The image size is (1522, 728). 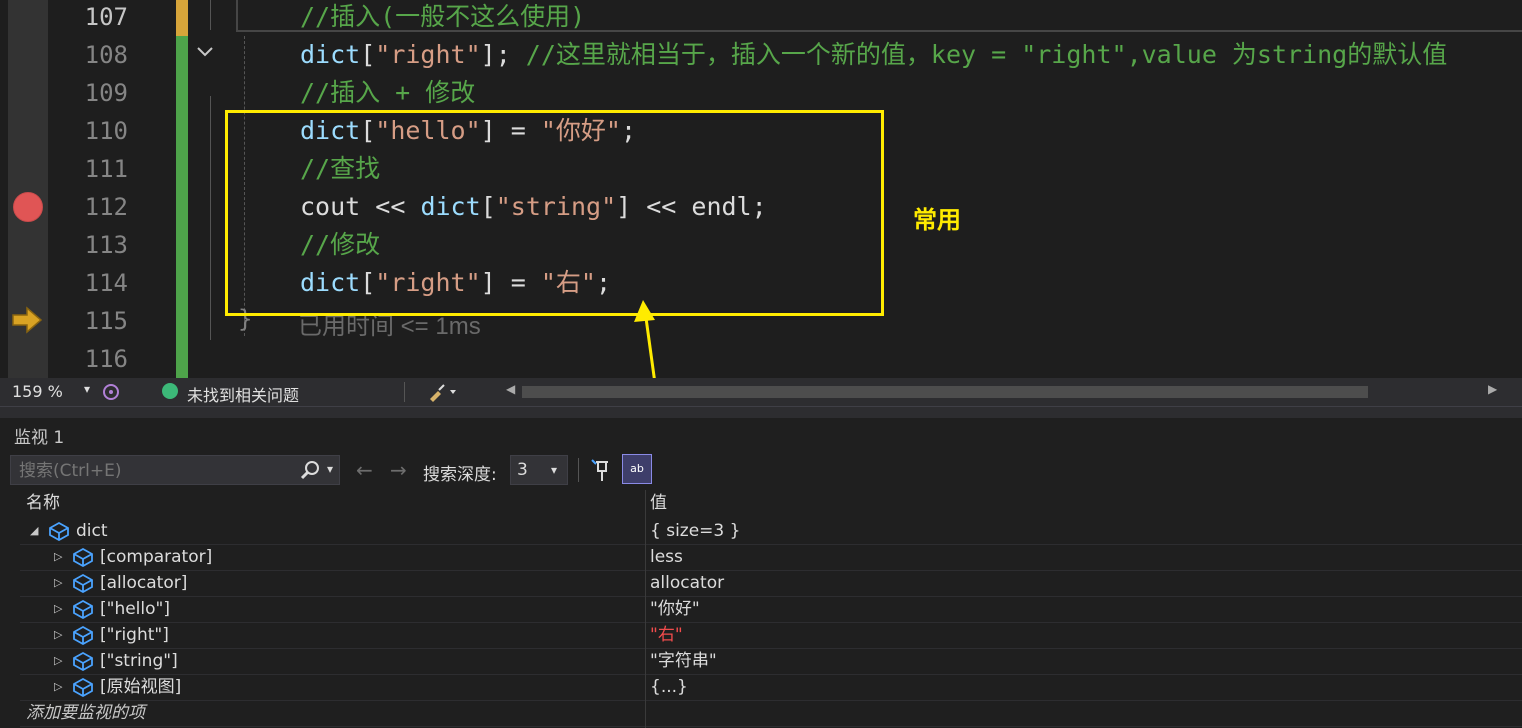 I want to click on line-number: 107, so click(x=106, y=17).